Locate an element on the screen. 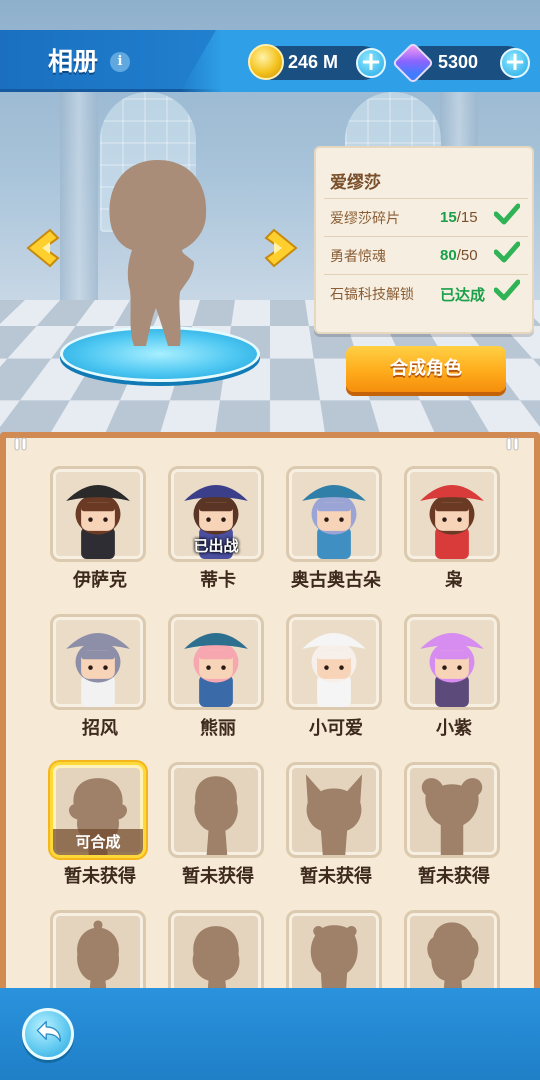 This screenshot has height=1080, width=540. background-pillar is located at coordinates (79, 180).